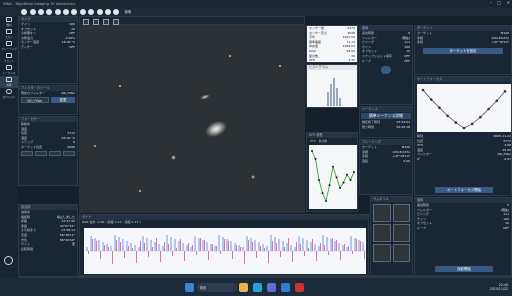 This screenshot has height=296, width=512. Describe the element at coordinates (48, 47) in the screenshot. I see `camera-dither-row: ディザー OFF` at that location.